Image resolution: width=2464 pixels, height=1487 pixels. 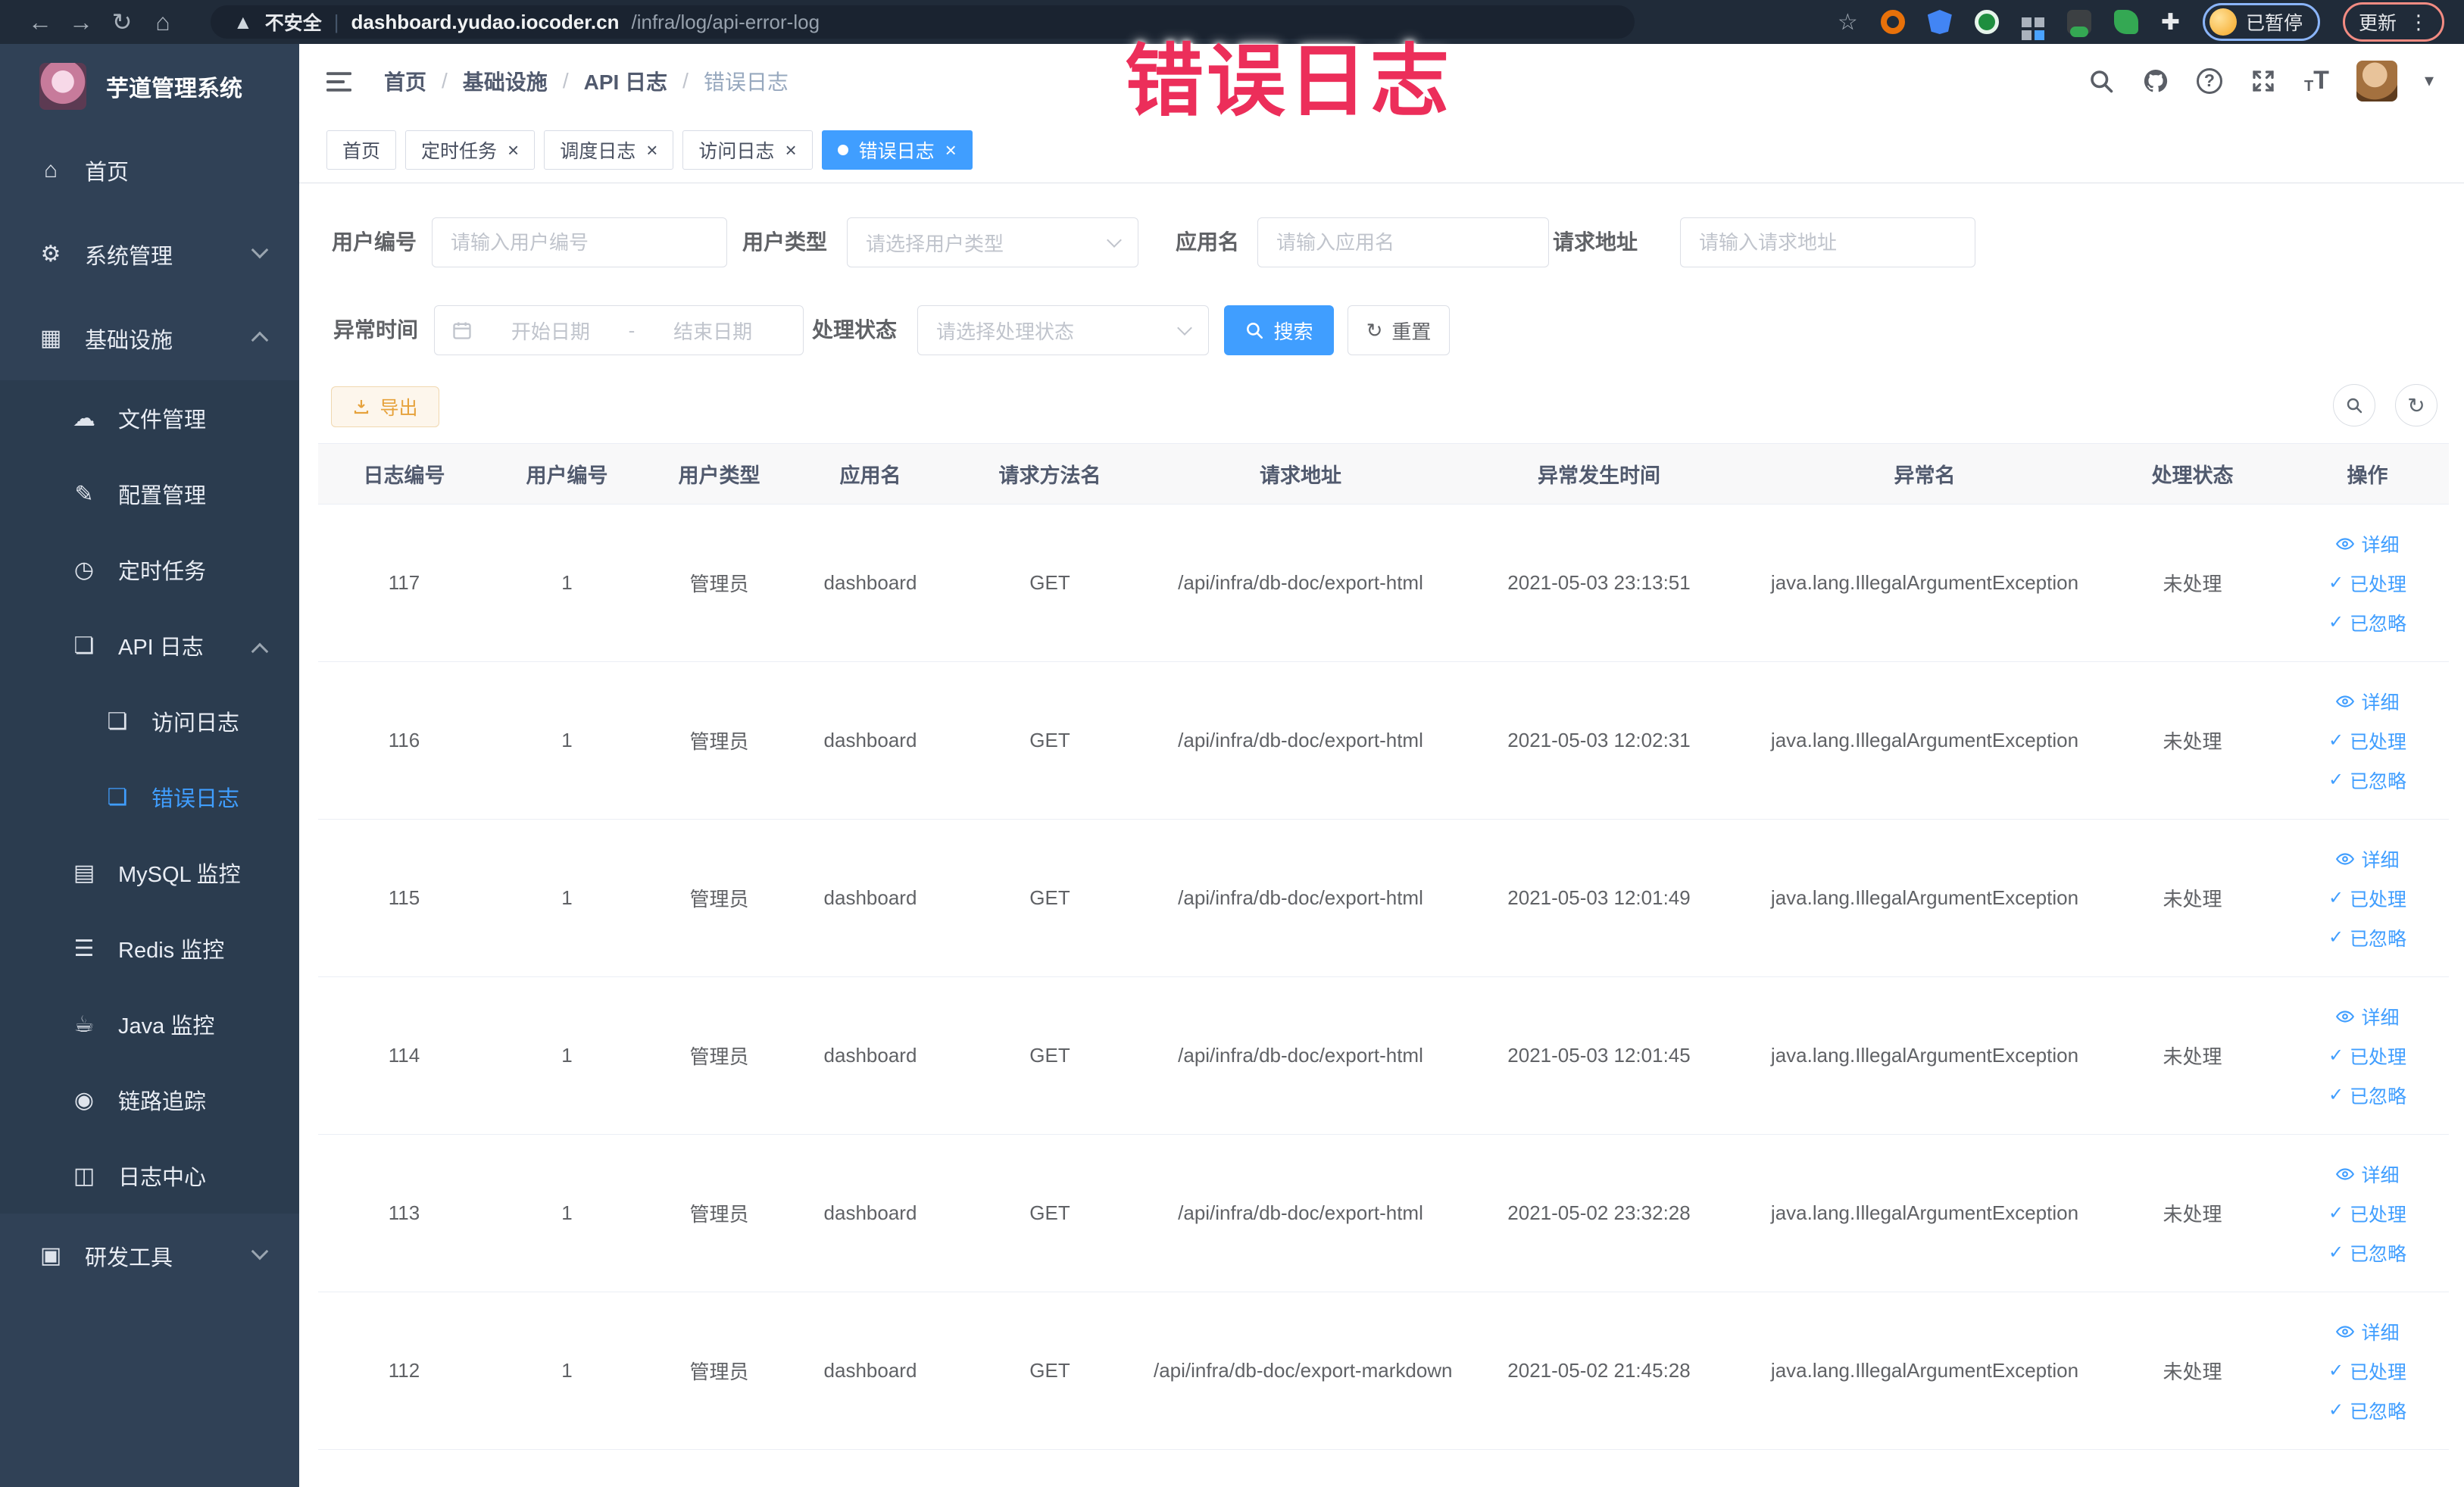 I want to click on sidebar-item-定时任务: ◷ 定时任务, so click(x=149, y=570).